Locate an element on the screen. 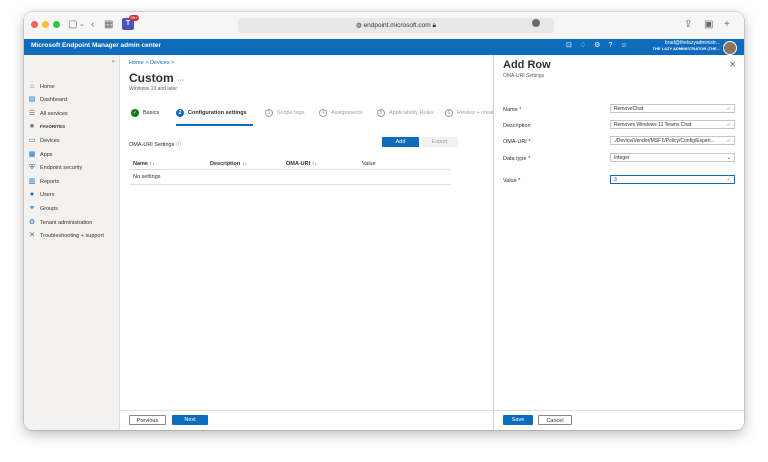  info-icon: ⓘ is located at coordinates (179, 145).